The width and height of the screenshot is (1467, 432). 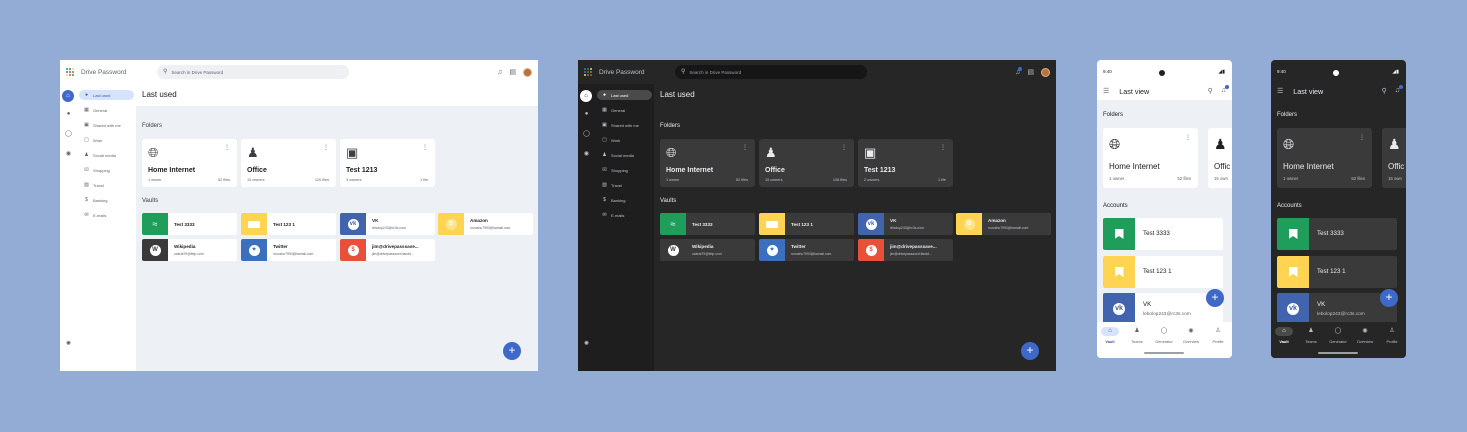 What do you see at coordinates (184, 224) in the screenshot?
I see `vault-name: Test 3333` at bounding box center [184, 224].